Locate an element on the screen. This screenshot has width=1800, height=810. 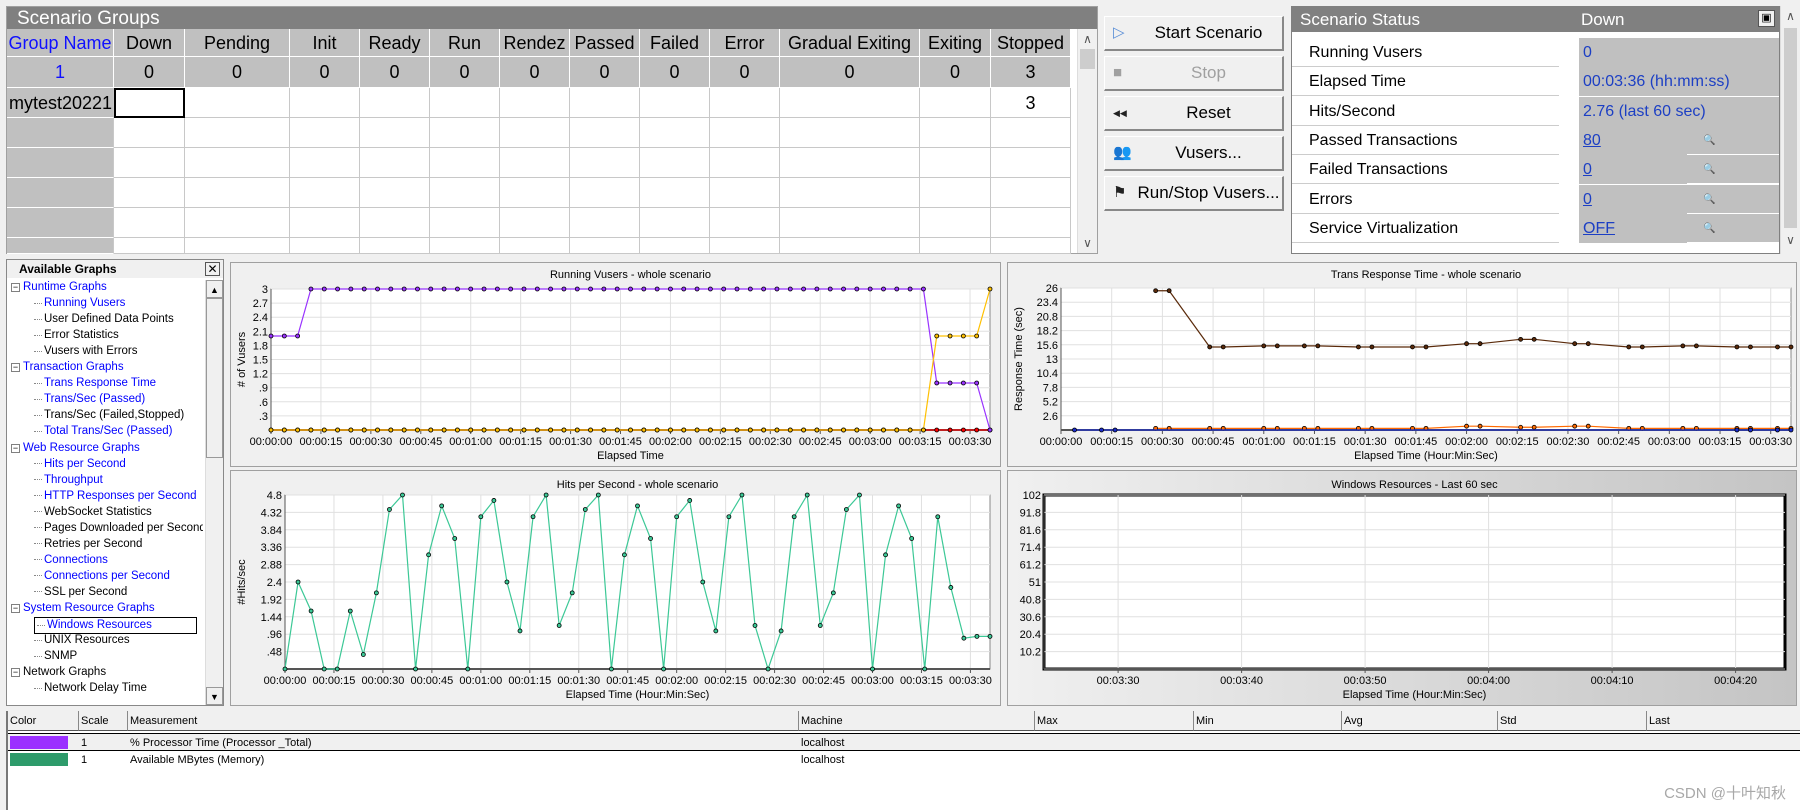
reset-button: ◀◀ Reset is located at coordinates (1194, 113).